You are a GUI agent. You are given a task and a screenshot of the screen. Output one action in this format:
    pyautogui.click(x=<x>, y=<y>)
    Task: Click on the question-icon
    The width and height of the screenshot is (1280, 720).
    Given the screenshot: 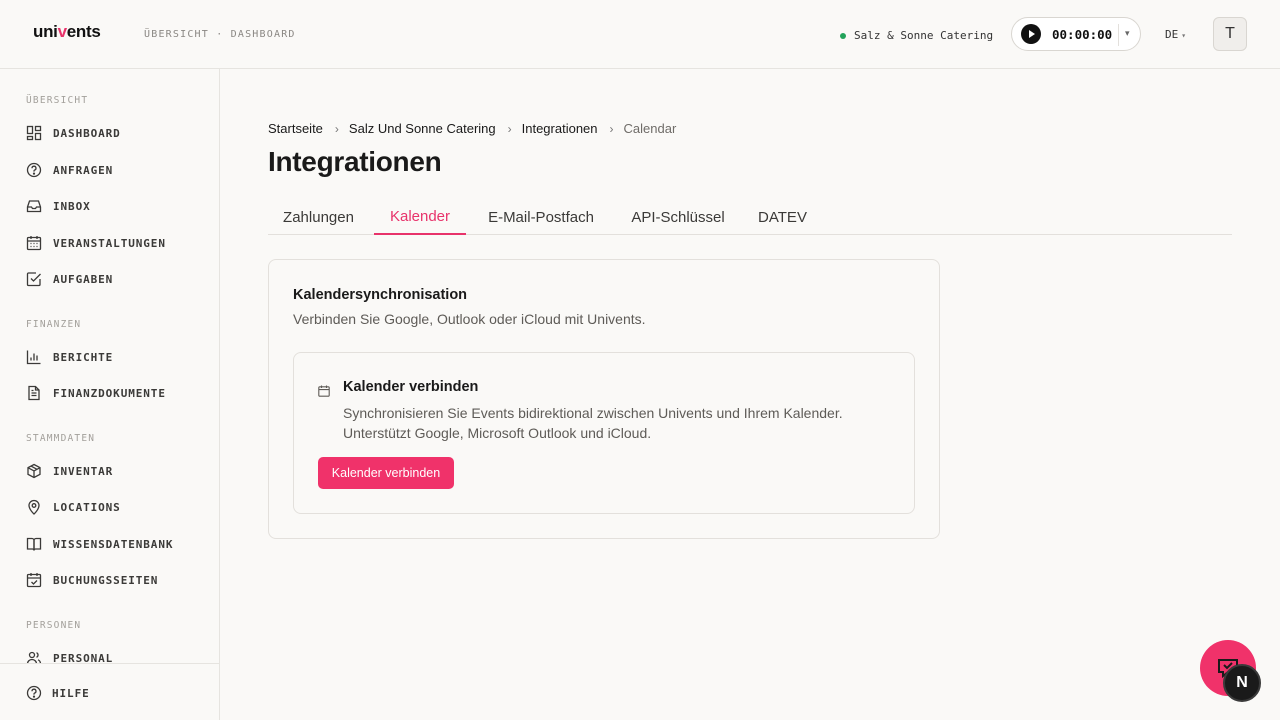 What is the action you would take?
    pyautogui.click(x=34, y=170)
    